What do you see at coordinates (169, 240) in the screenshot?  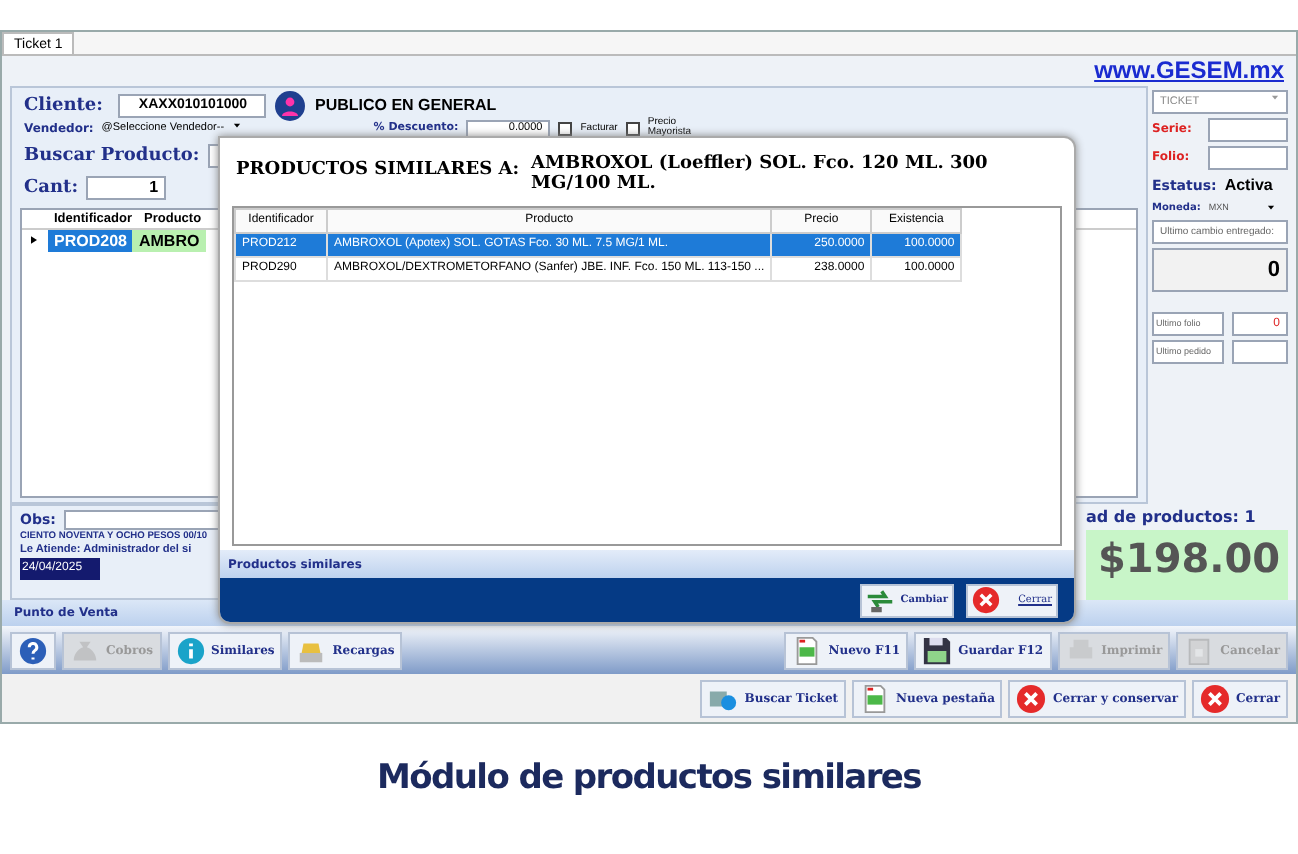 I see `table-cell: AMBRO` at bounding box center [169, 240].